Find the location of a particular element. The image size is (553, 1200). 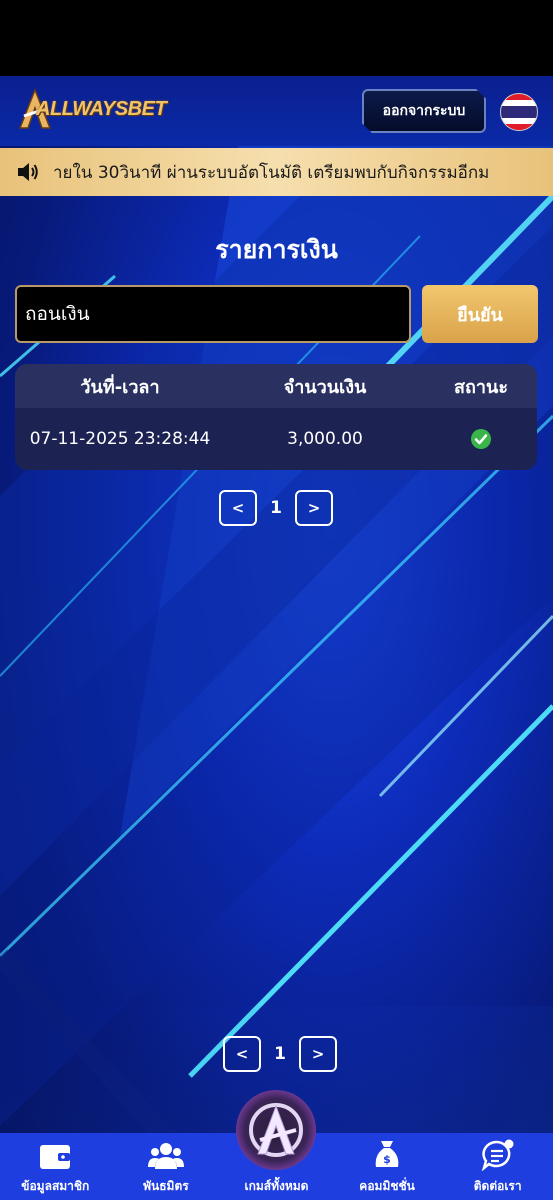

transaction-type-select: ถอนเงิน is located at coordinates (213, 314).